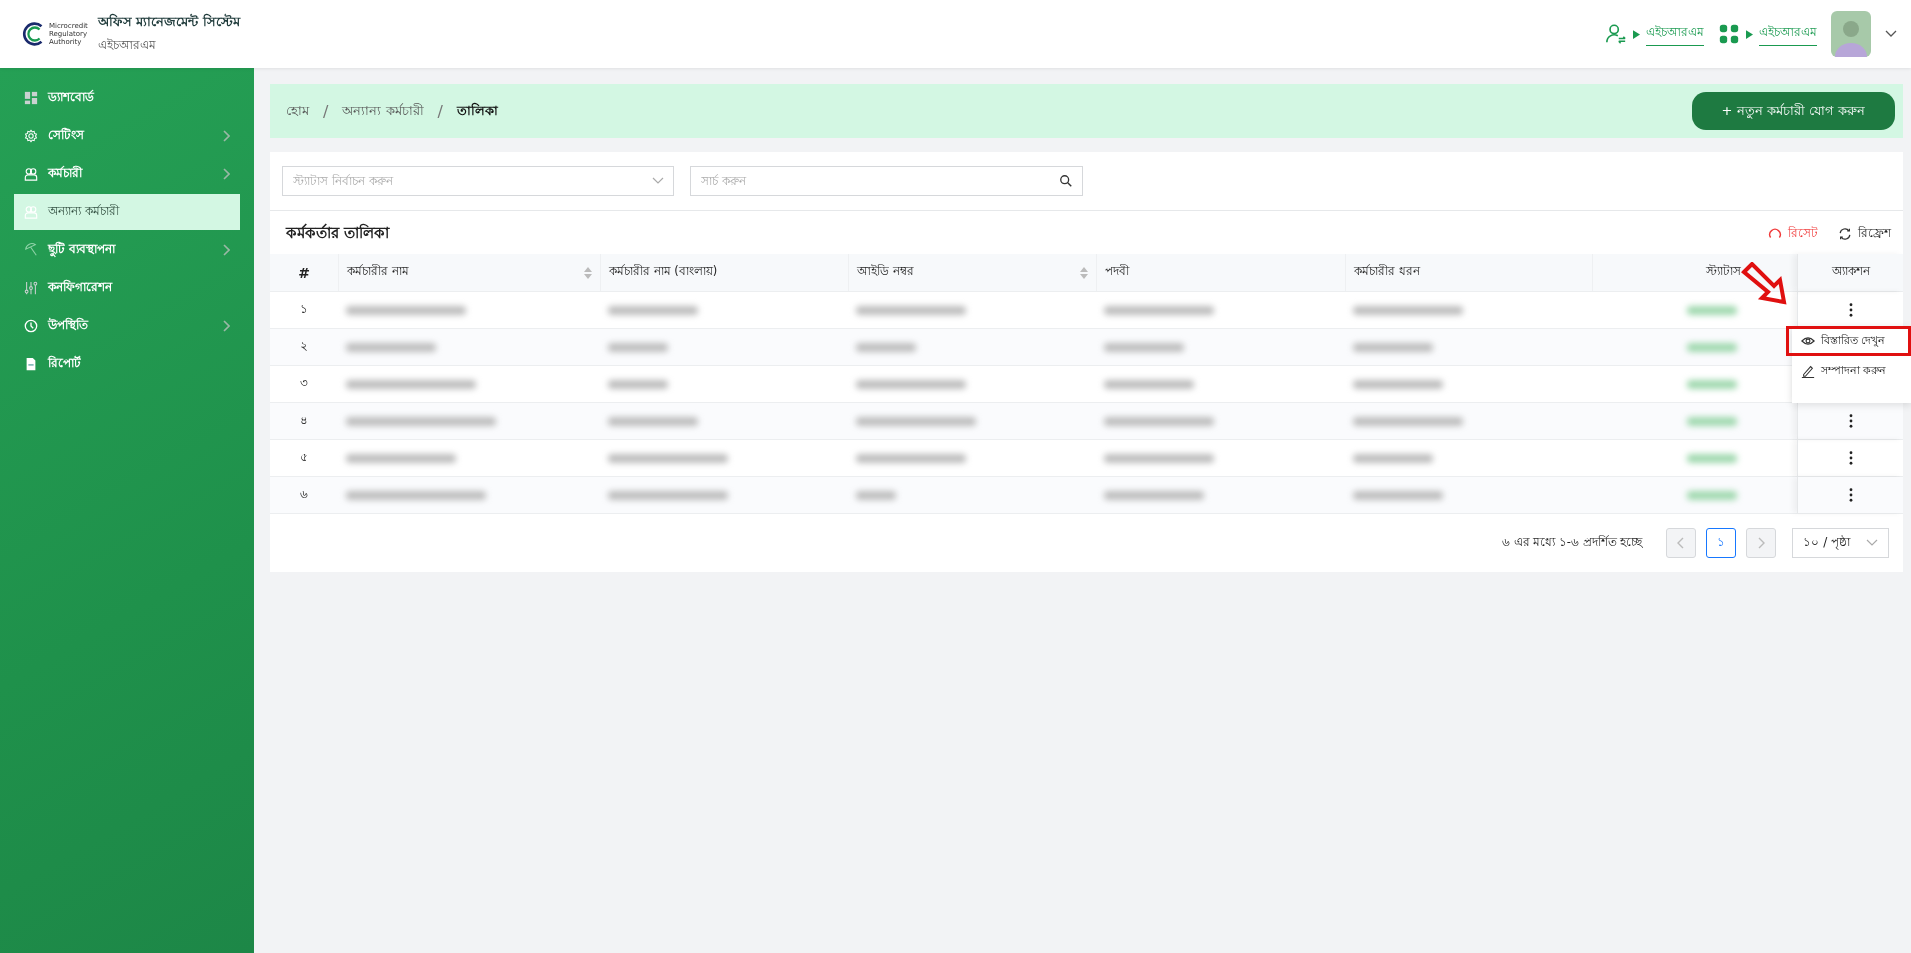 The width and height of the screenshot is (1911, 953). What do you see at coordinates (1808, 371) in the screenshot?
I see `pencil-icon` at bounding box center [1808, 371].